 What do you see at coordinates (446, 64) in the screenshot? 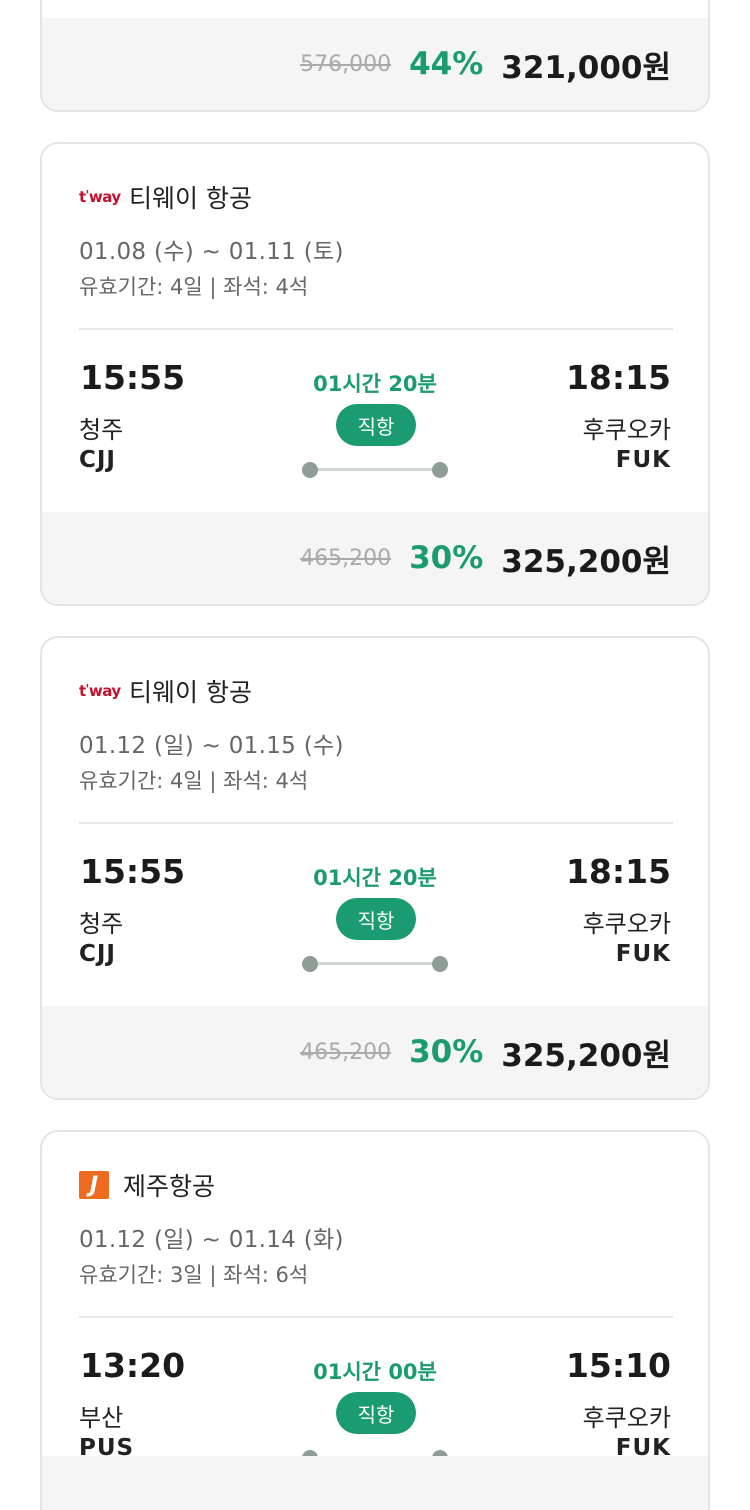
I see `discount-rate: 44%` at bounding box center [446, 64].